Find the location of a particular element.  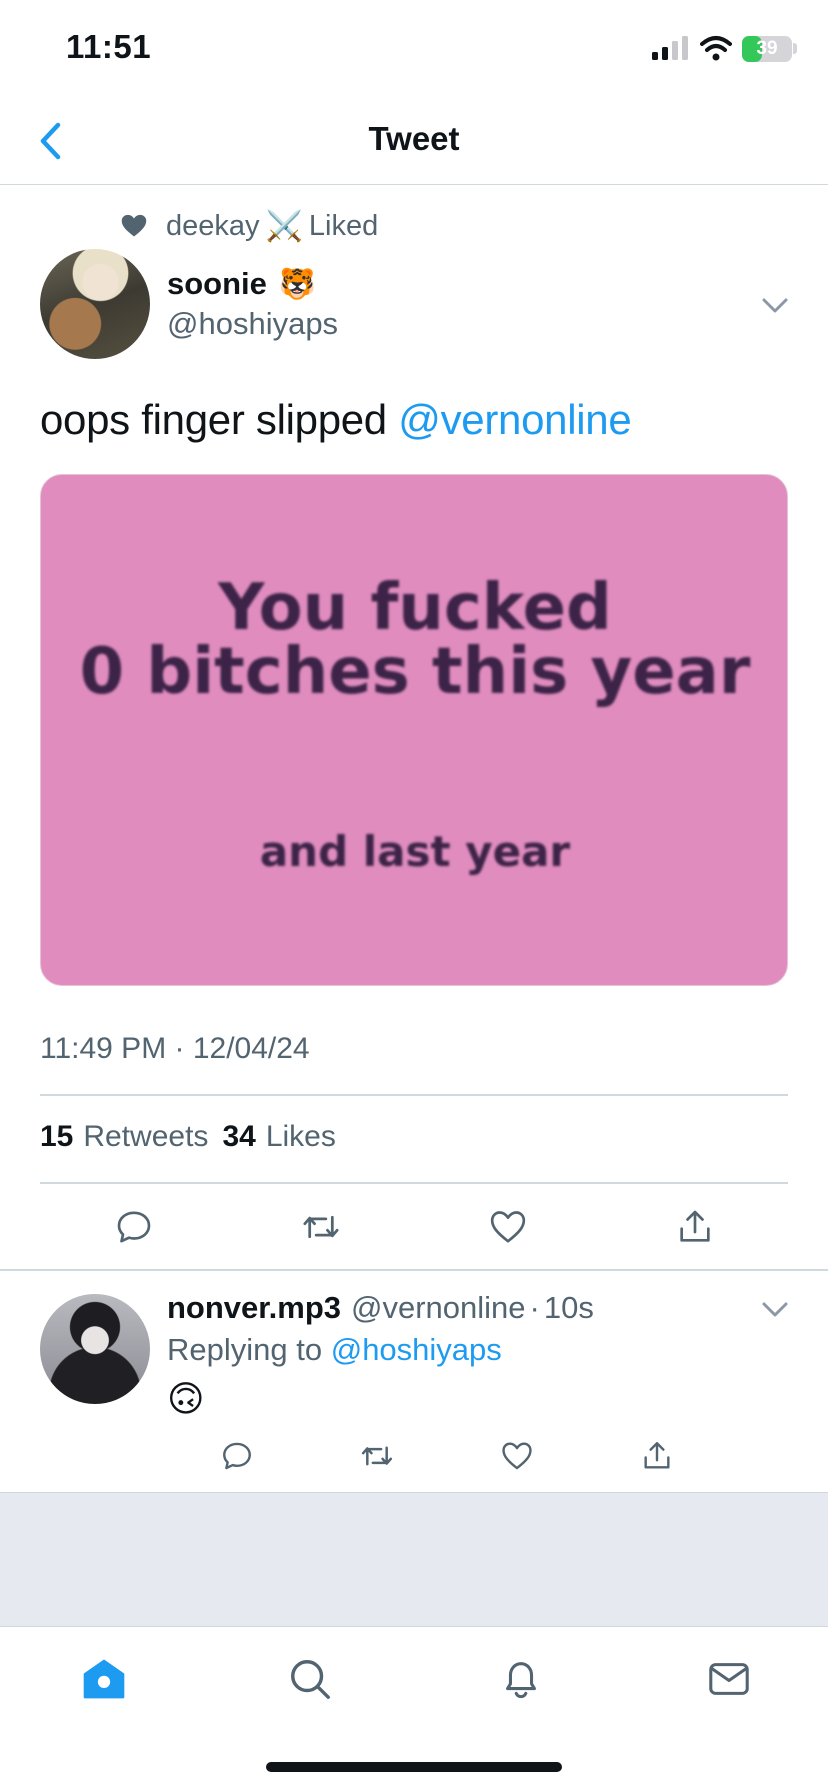

tab-home is located at coordinates (104, 1679).